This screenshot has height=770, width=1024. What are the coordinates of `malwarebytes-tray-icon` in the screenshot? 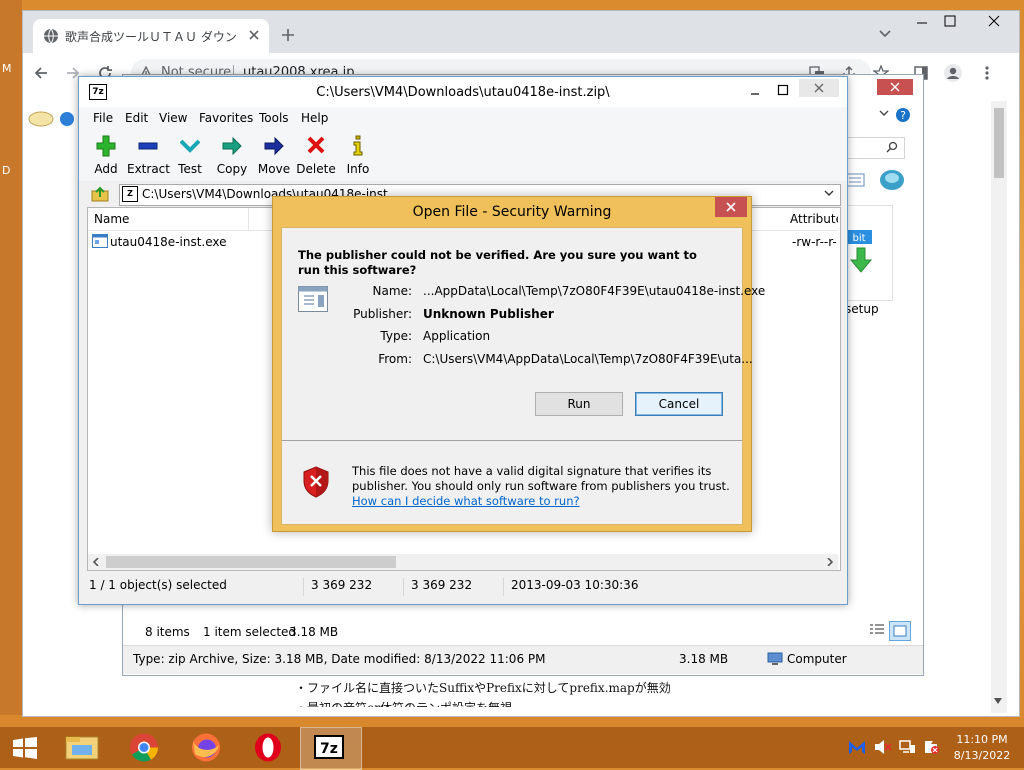 It's located at (857, 747).